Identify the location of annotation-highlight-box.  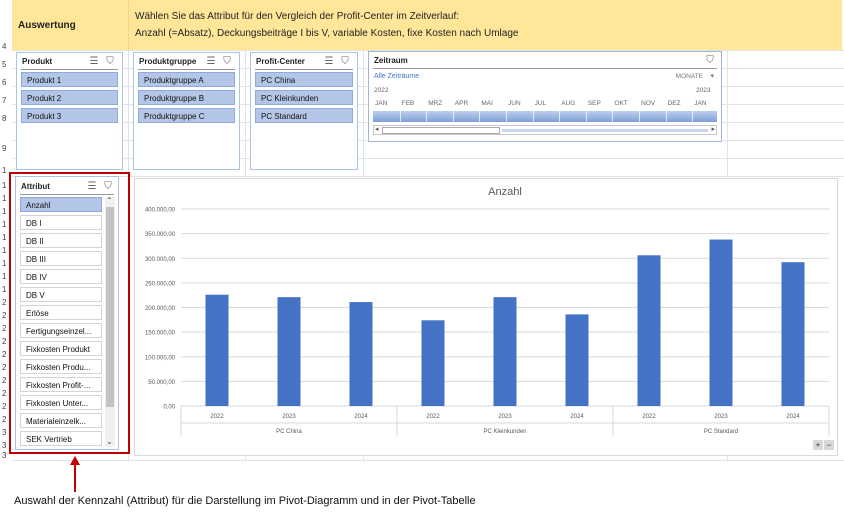
(69, 313).